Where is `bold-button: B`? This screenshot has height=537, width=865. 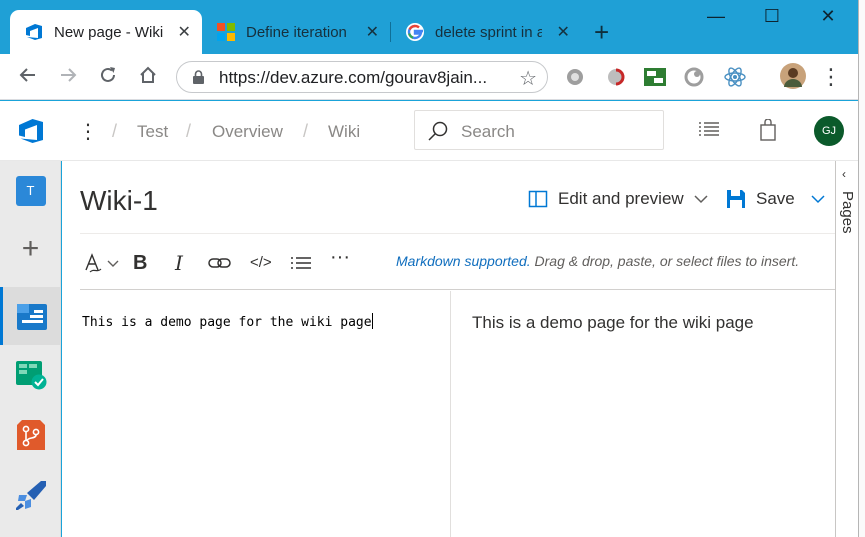 bold-button: B is located at coordinates (140, 263).